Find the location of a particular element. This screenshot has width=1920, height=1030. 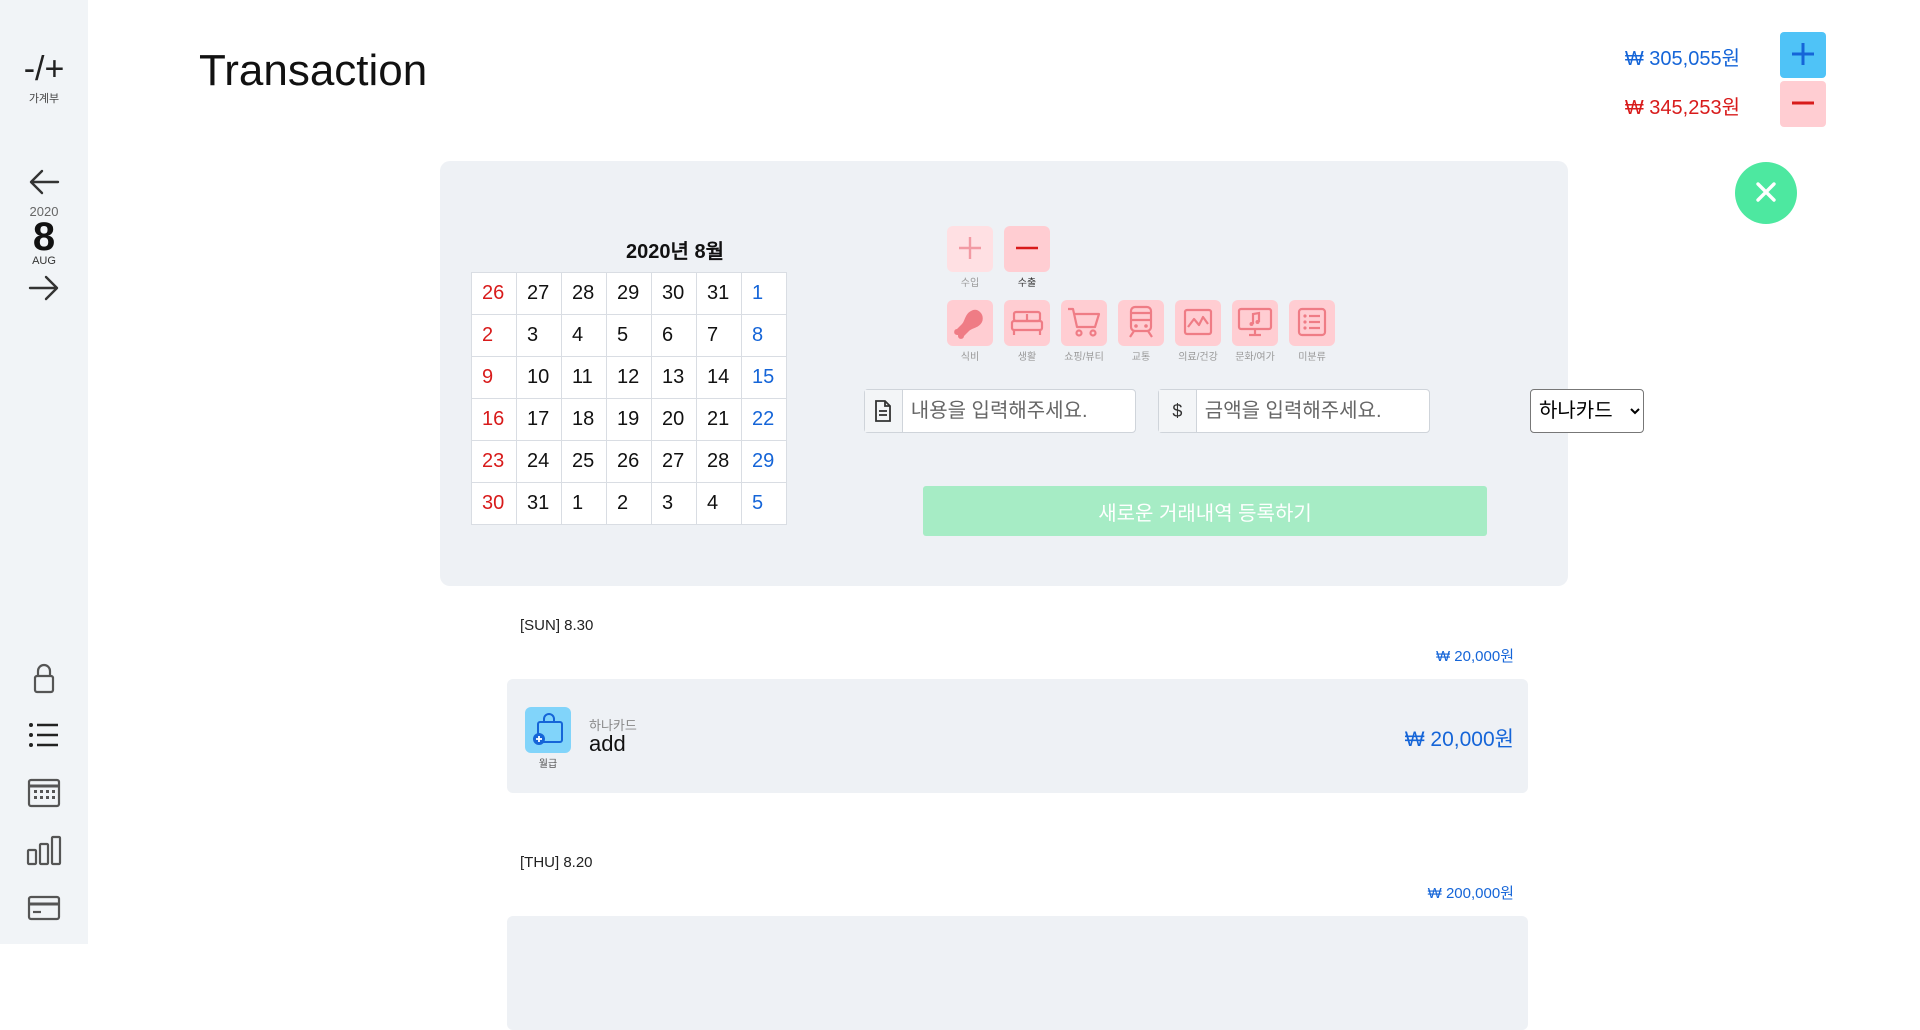

calendar-day-cell: 12 is located at coordinates (629, 378).